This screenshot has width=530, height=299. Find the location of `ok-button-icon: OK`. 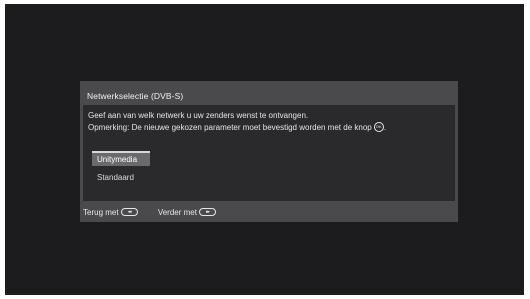

ok-button-icon: OK is located at coordinates (378, 127).